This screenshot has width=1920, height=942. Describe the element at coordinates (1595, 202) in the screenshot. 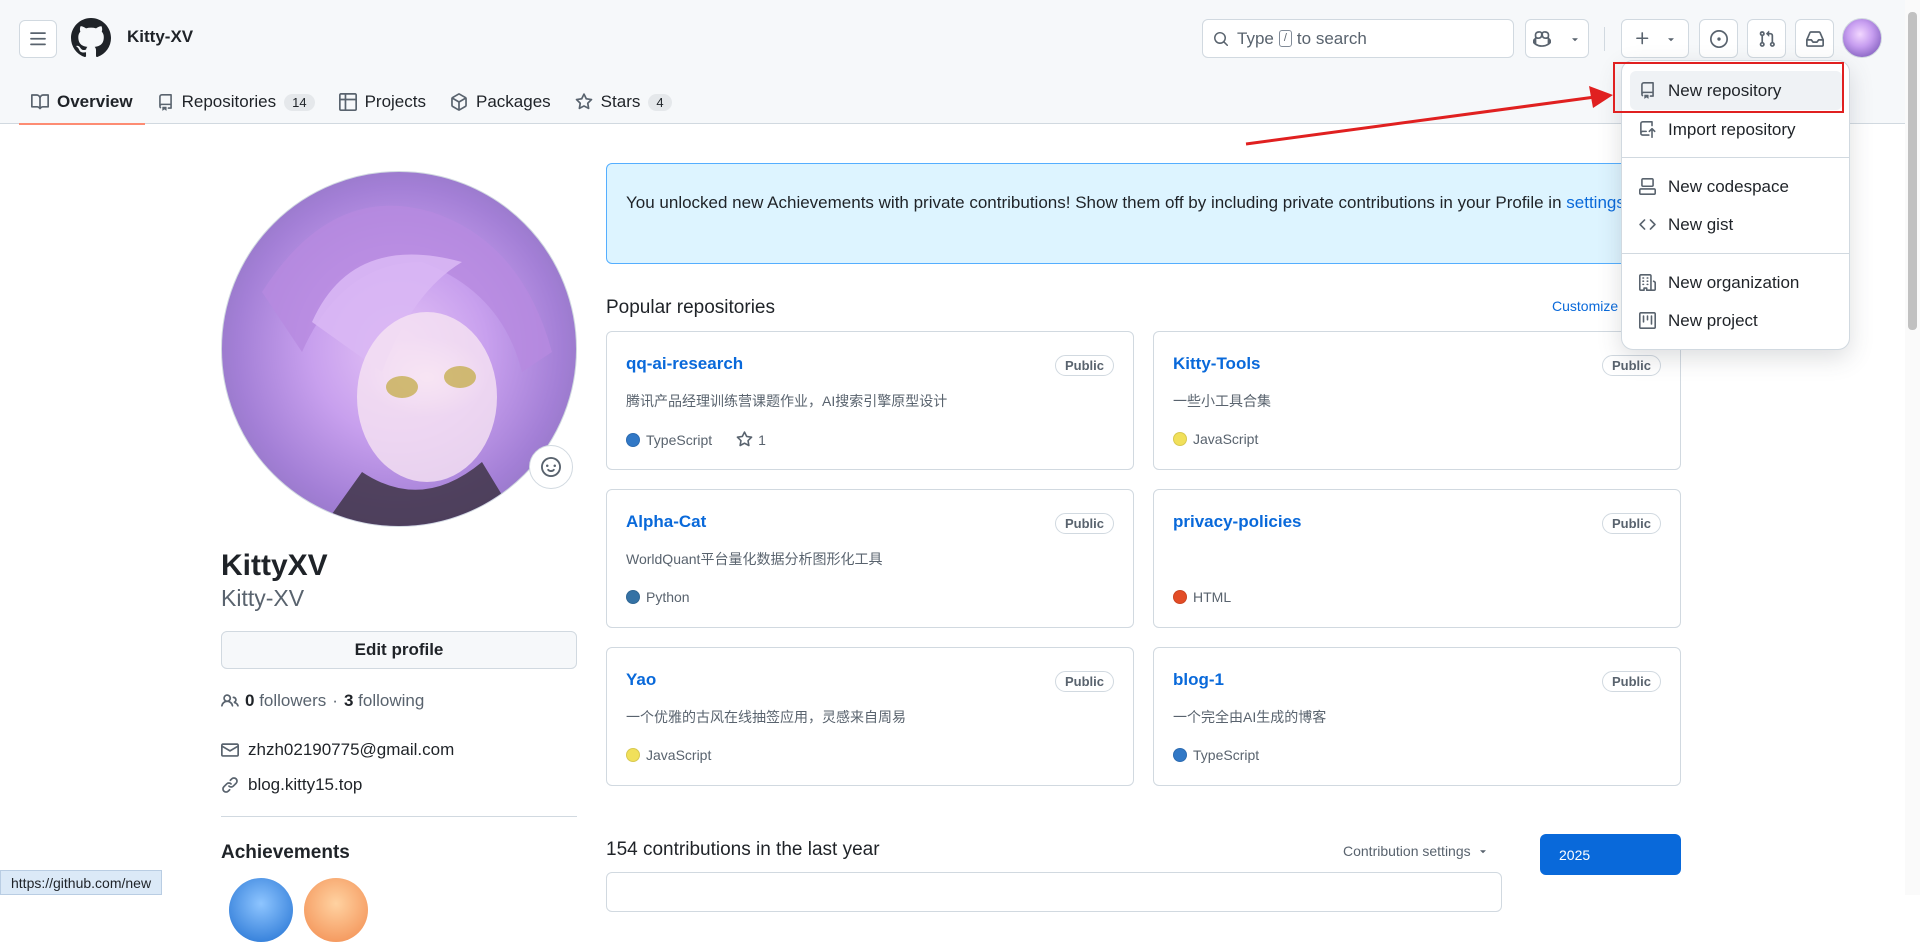

I see `flash-settings-link: settings` at that location.